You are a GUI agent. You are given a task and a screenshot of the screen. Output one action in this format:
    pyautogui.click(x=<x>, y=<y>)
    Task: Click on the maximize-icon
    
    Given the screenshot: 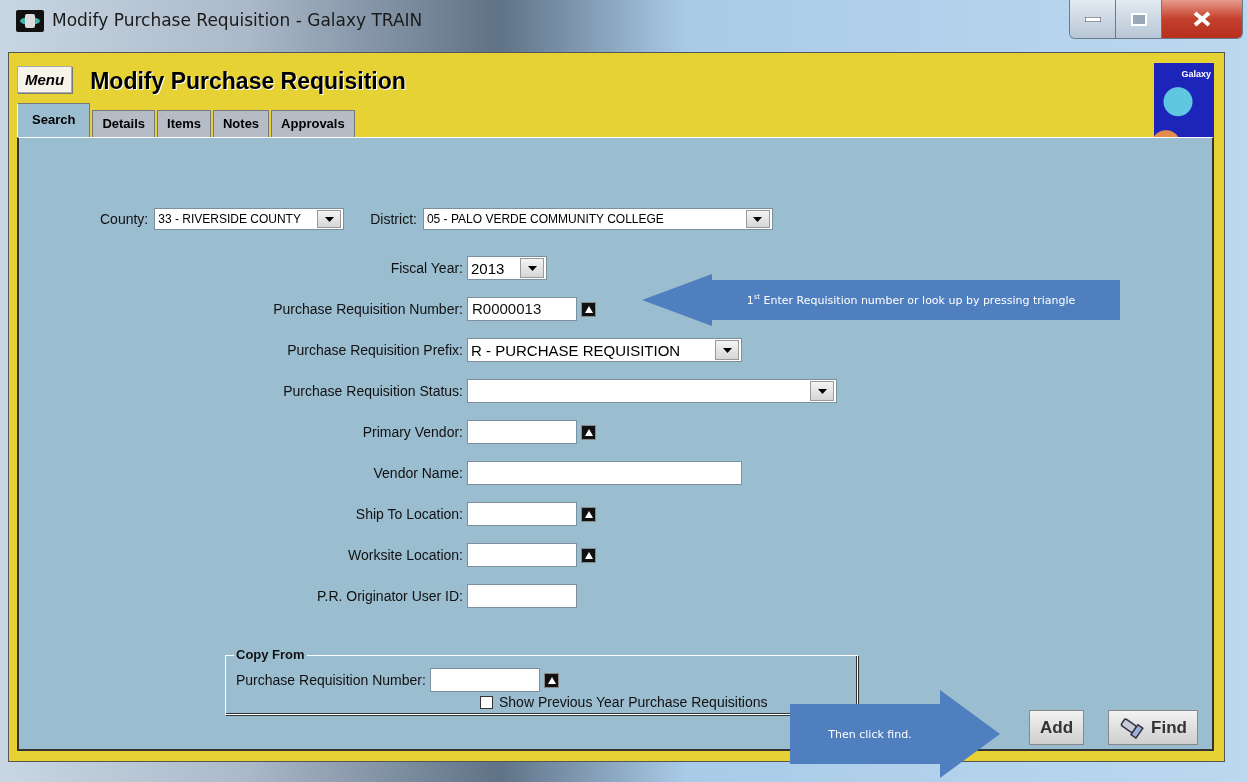 What is the action you would take?
    pyautogui.click(x=1138, y=19)
    